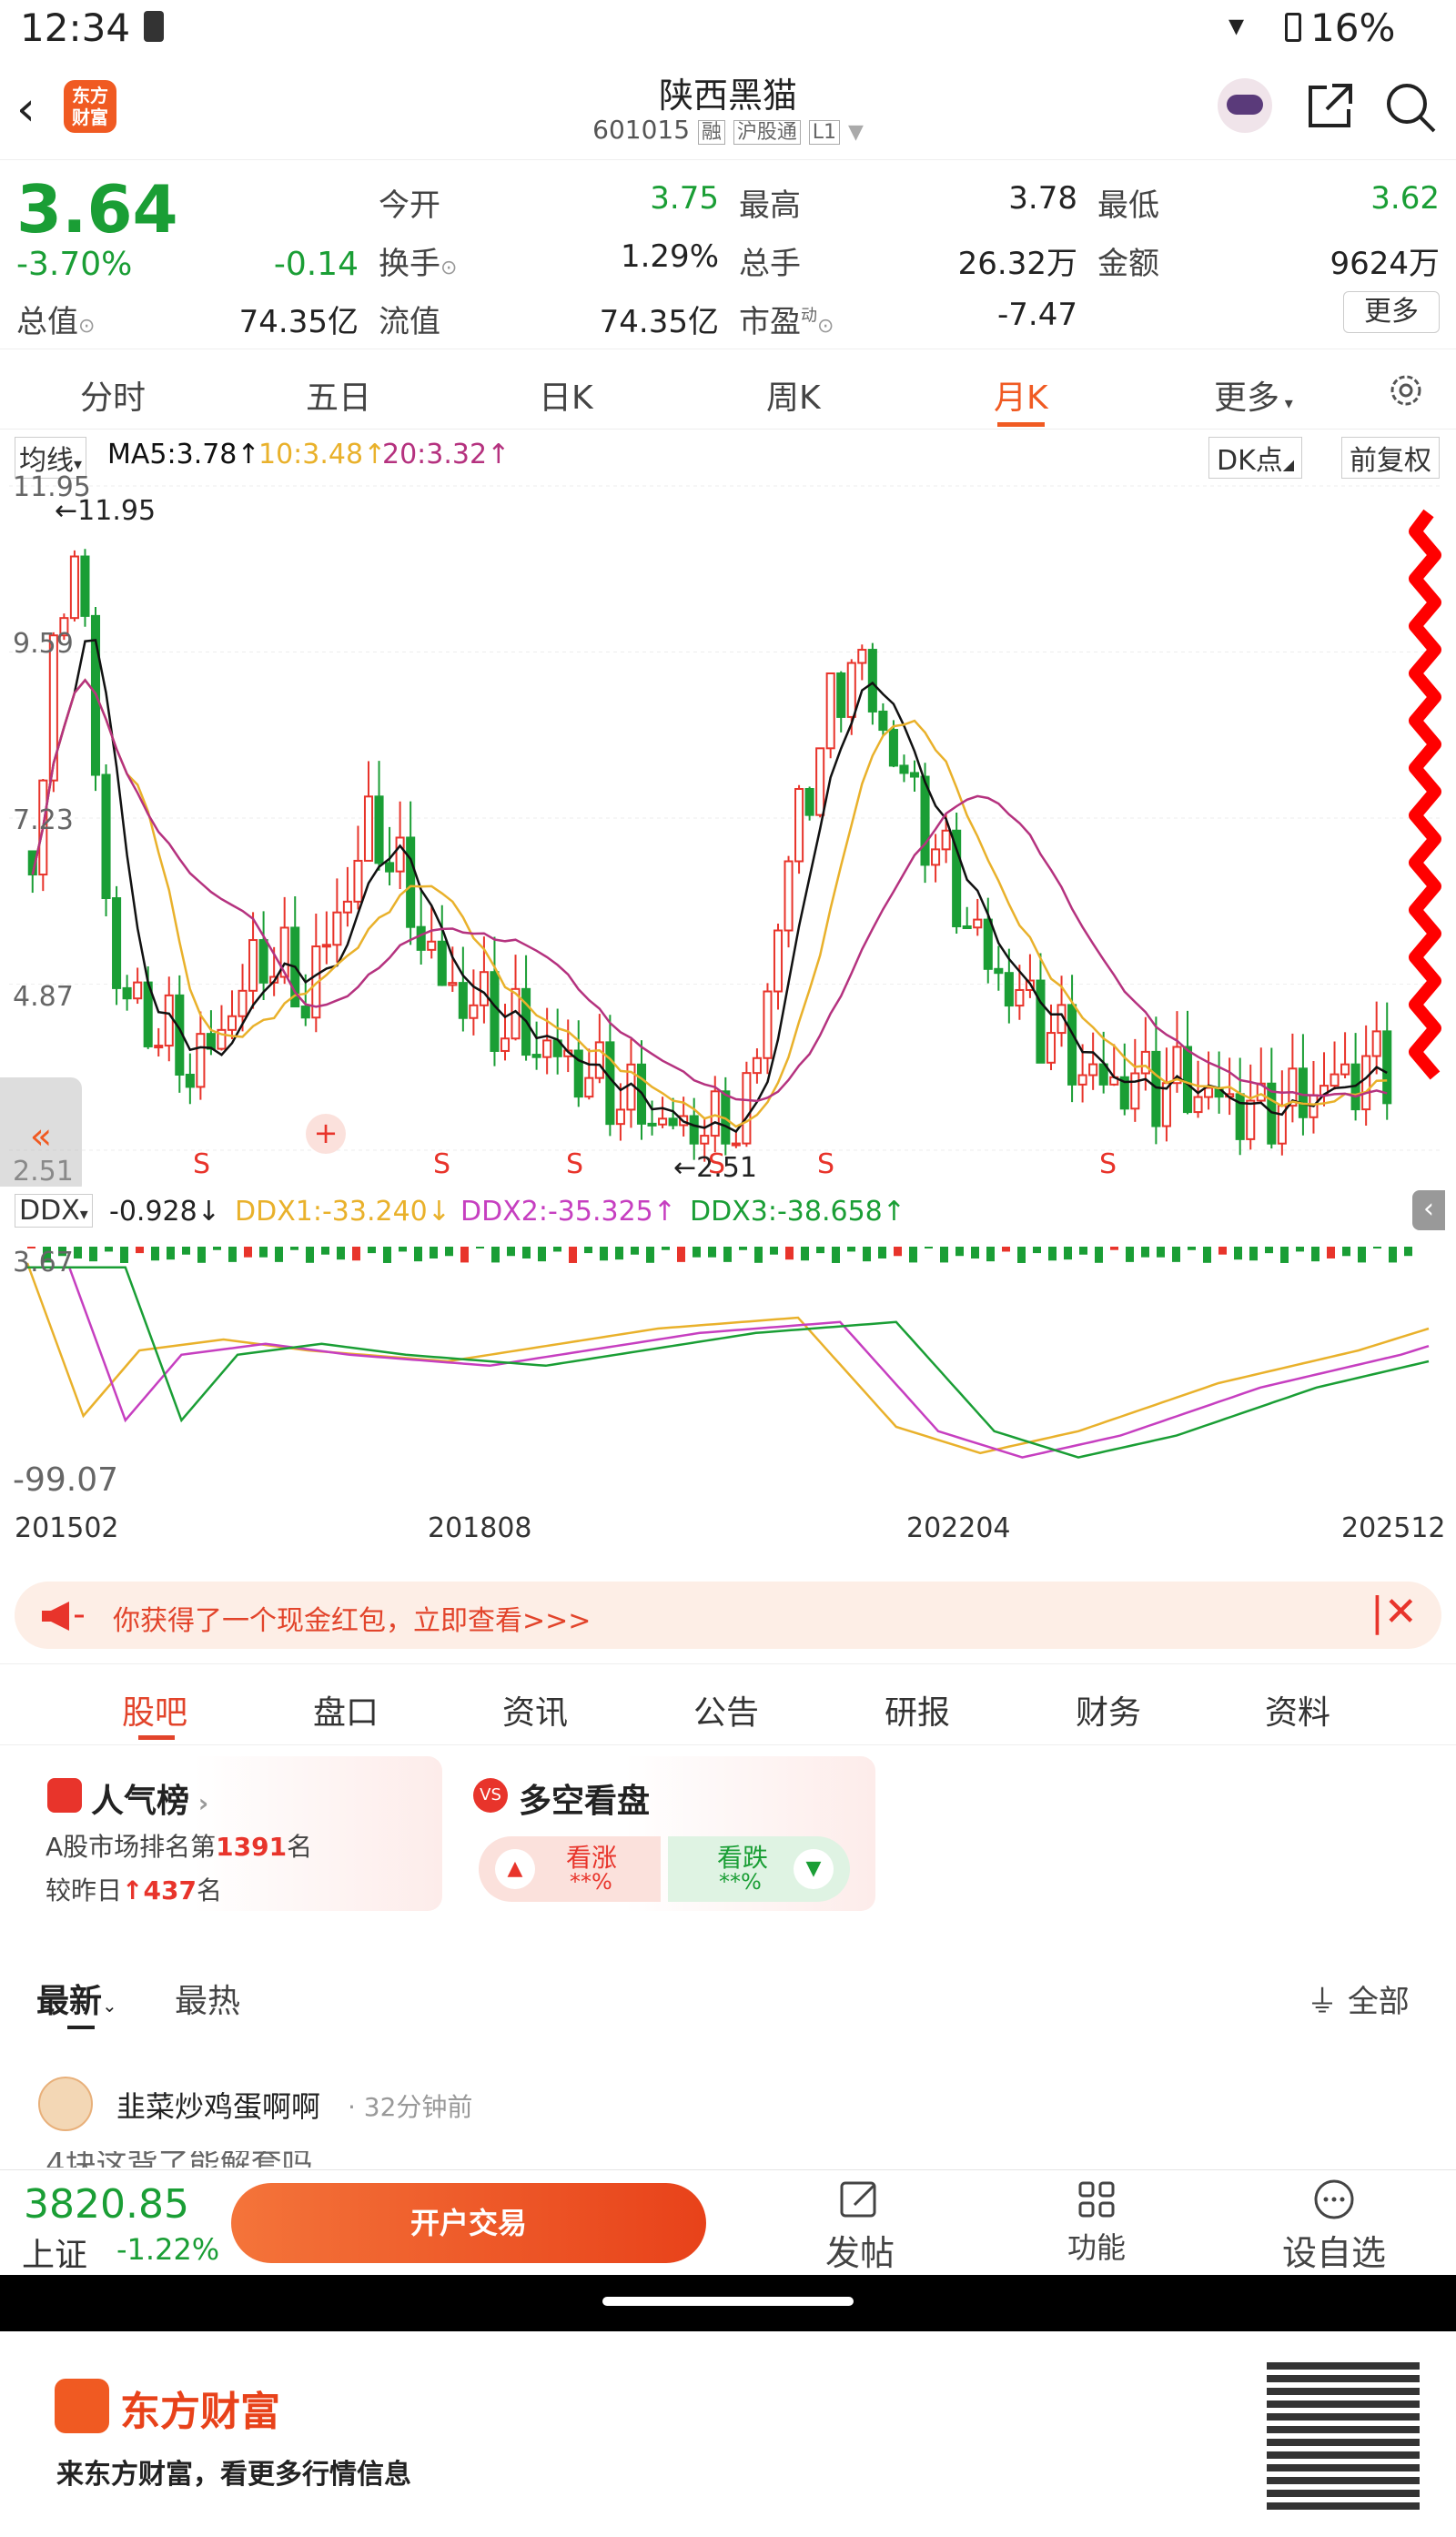  What do you see at coordinates (1255, 458) in the screenshot?
I see `dk-point-button: DK点◢` at bounding box center [1255, 458].